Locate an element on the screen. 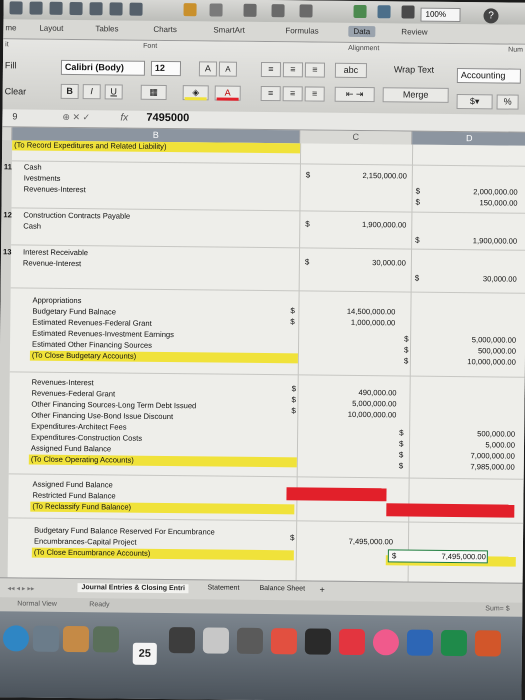 The height and width of the screenshot is (700, 525). help-icon: ? is located at coordinates (491, 16).